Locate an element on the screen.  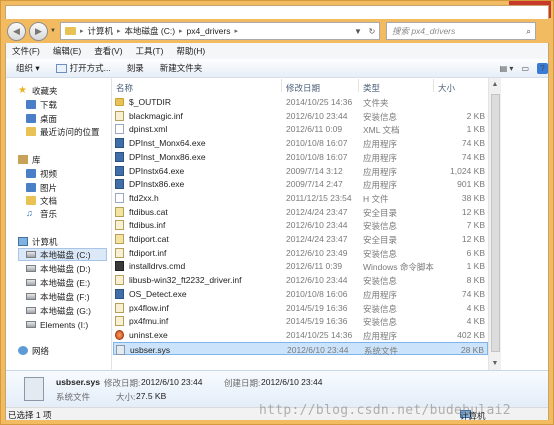
file-row: ftdiport.cat 2012/4/24 23:47 安全目录 12 KB is located at coordinates (300, 239).